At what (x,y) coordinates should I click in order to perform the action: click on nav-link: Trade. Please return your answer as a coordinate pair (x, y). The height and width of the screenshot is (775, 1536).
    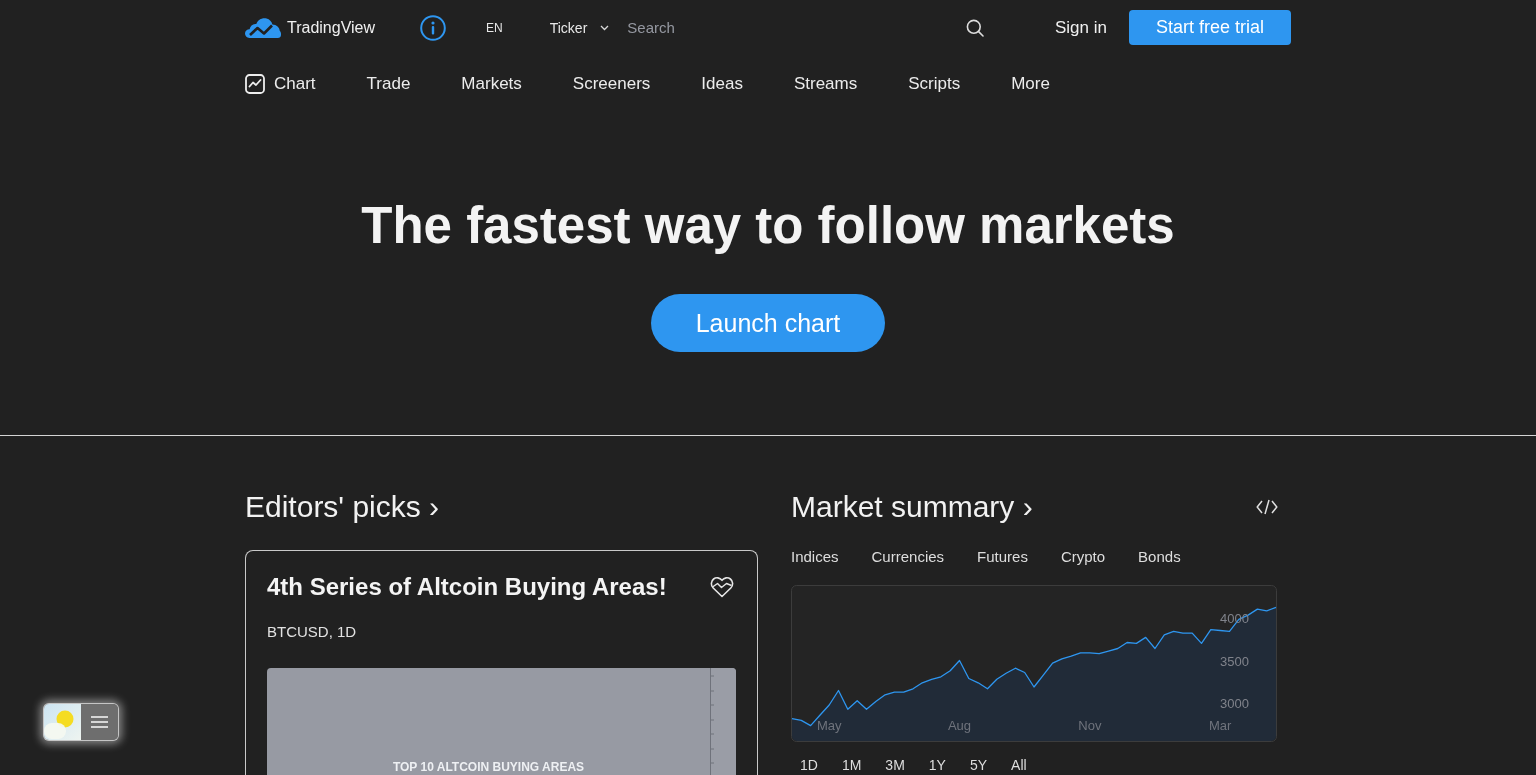
    Looking at the image, I should click on (388, 84).